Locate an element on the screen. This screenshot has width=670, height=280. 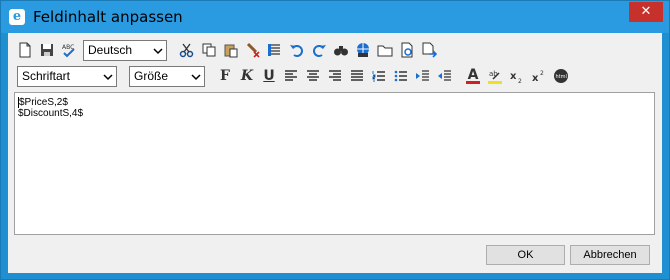
clear-format-icon is located at coordinates (253, 50).